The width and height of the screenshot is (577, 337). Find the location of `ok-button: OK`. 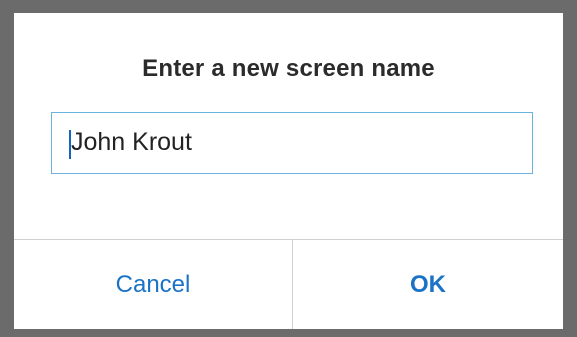

ok-button: OK is located at coordinates (428, 284).